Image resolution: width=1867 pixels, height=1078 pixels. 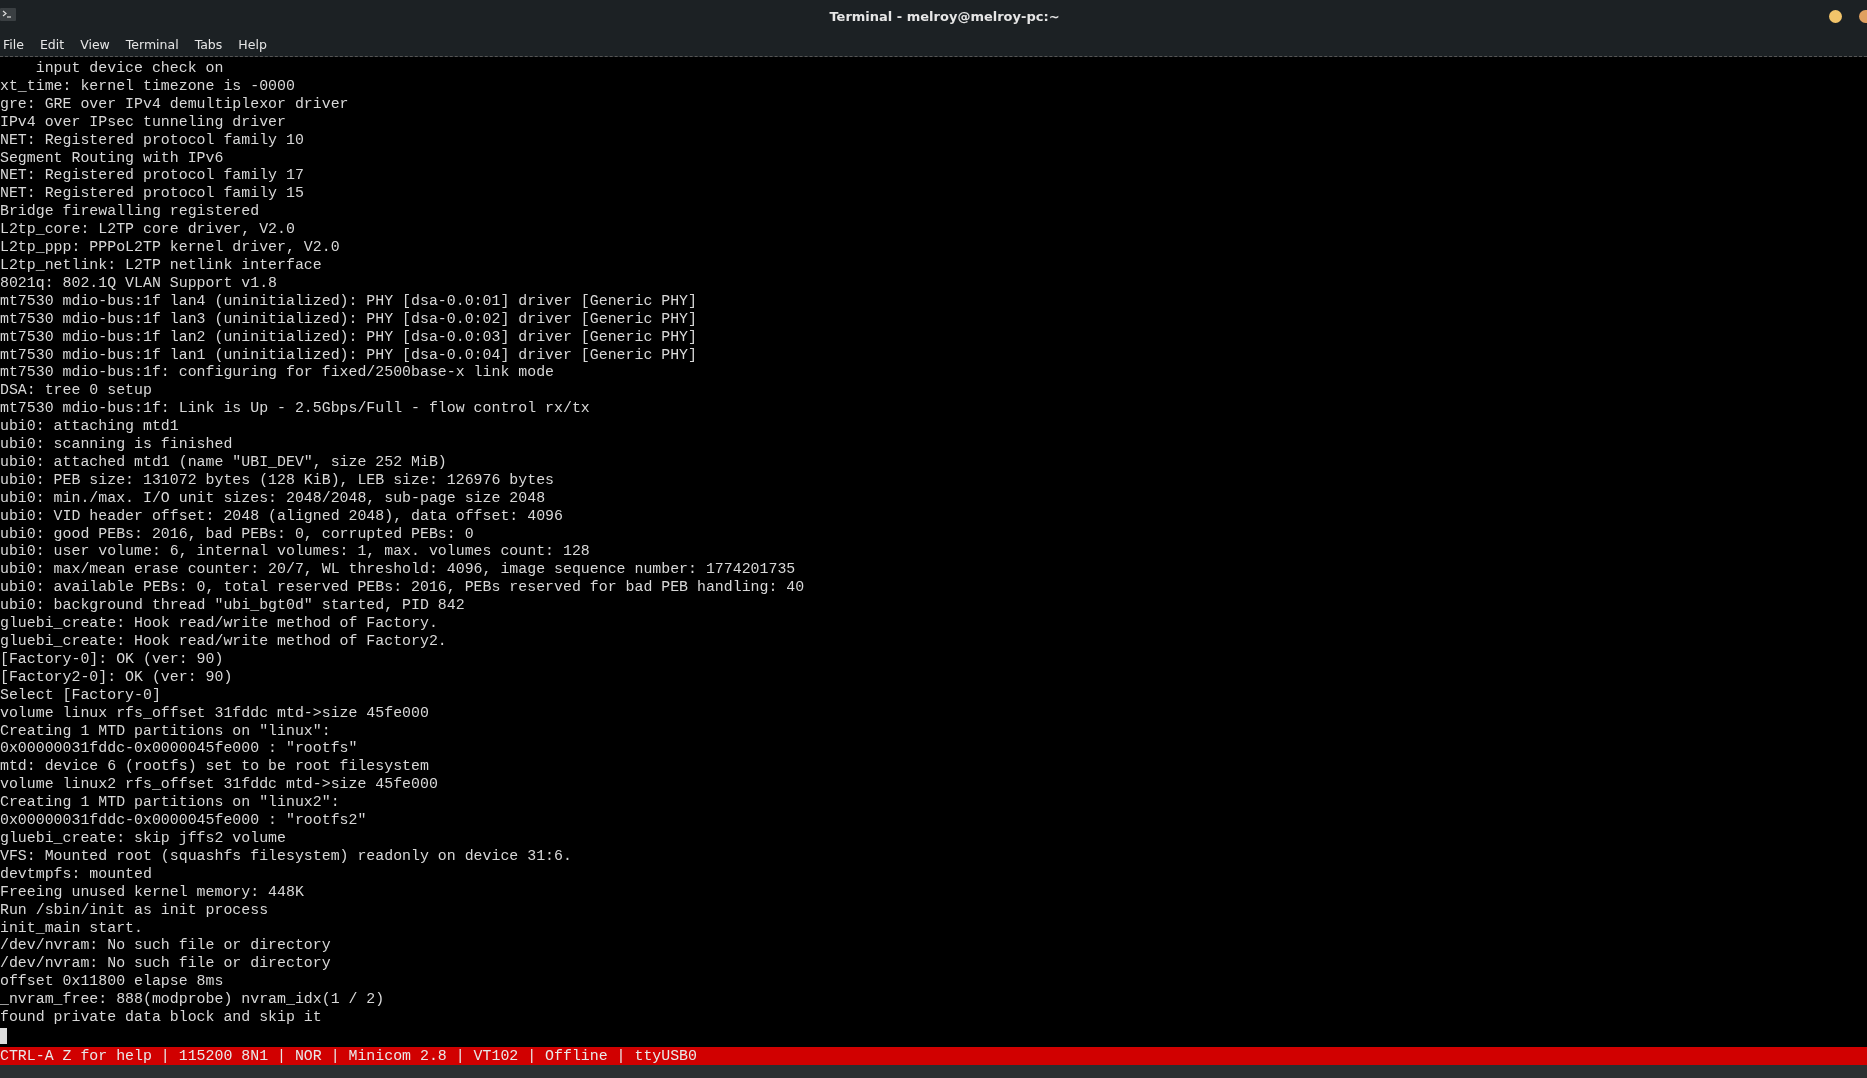 I want to click on terminal-line: mt7530 mdio-bus:1f lan2 (uninitialized): PHY [dsa-0.0:03] driver [Generic PHY], so click(x=349, y=337).